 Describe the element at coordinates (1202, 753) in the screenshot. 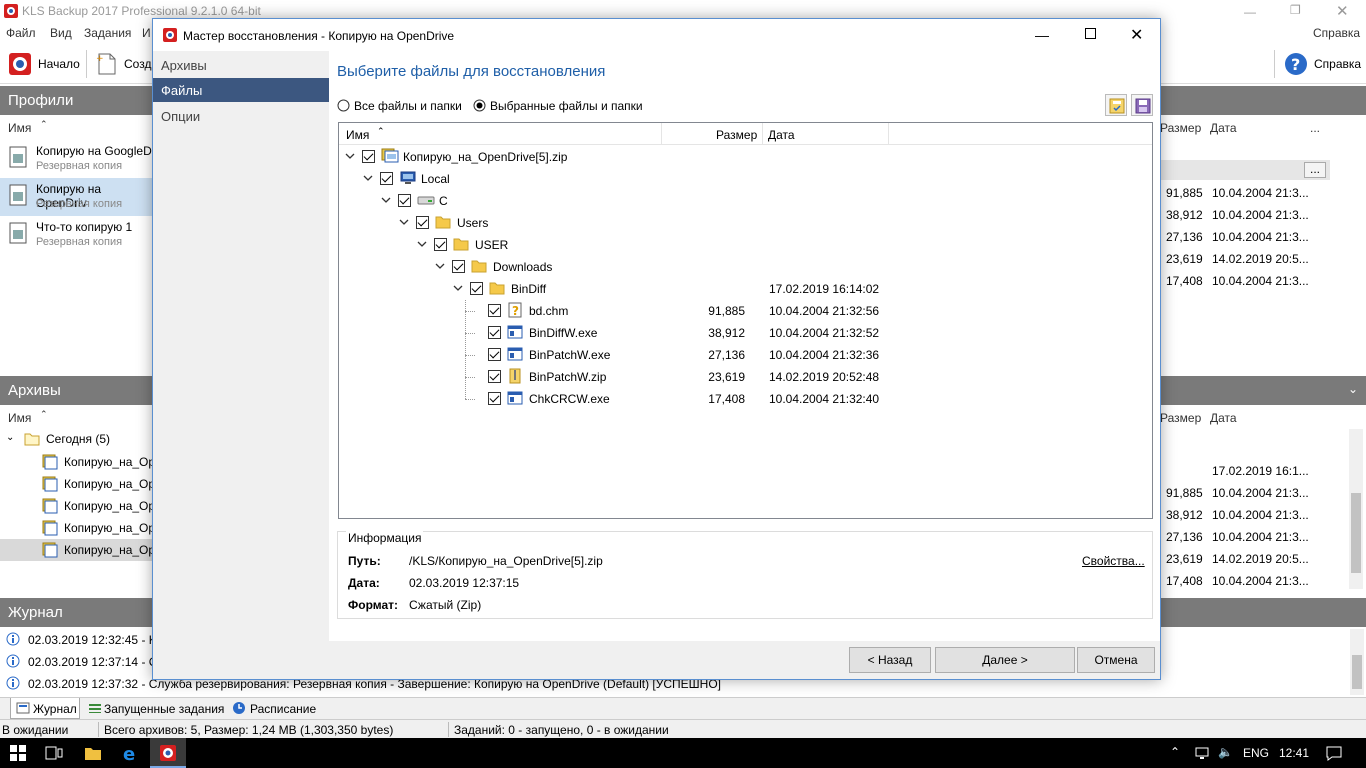

I see `network-icon` at that location.